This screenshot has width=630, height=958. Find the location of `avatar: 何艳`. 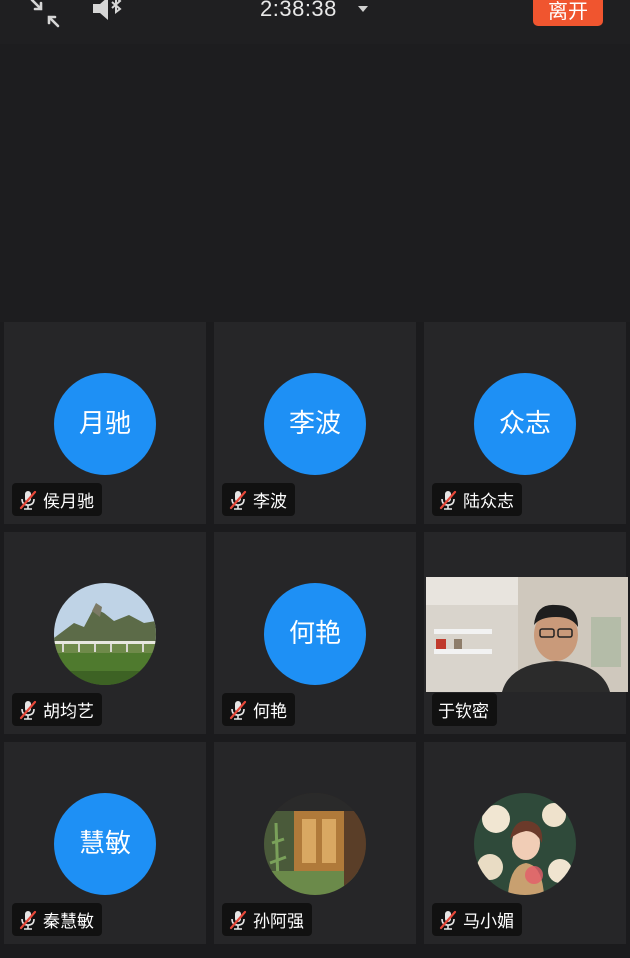

avatar: 何艳 is located at coordinates (315, 634).